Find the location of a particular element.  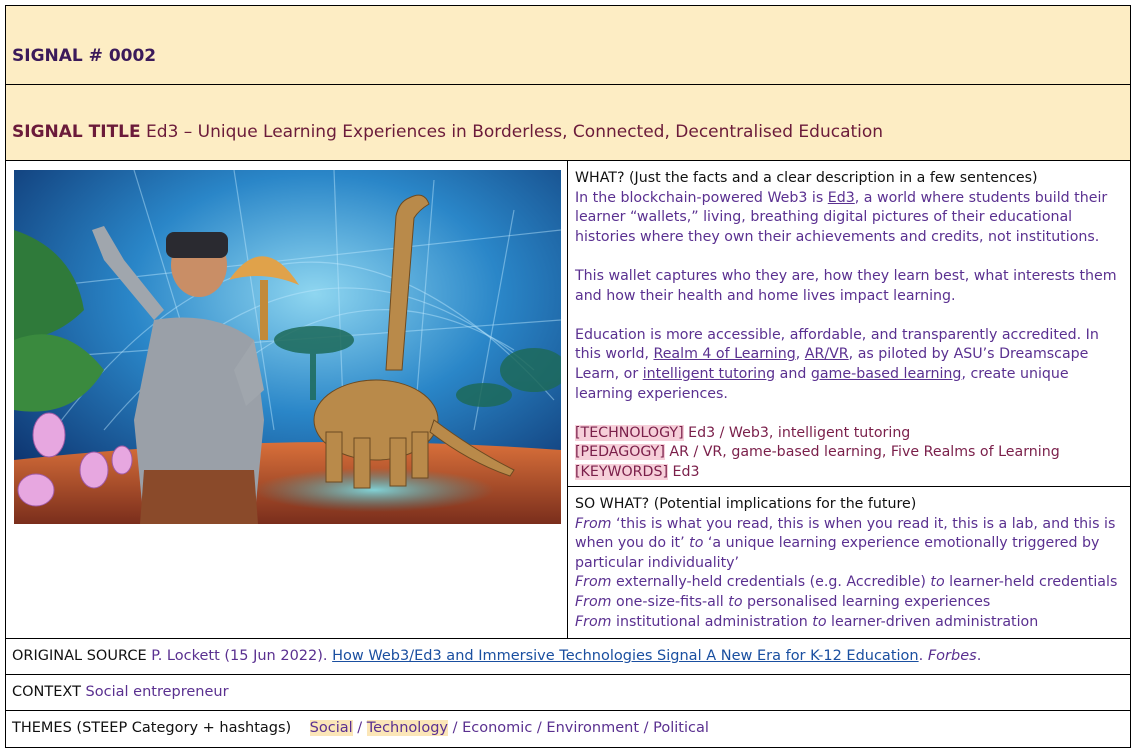

theme-economic: Economic is located at coordinates (497, 728).